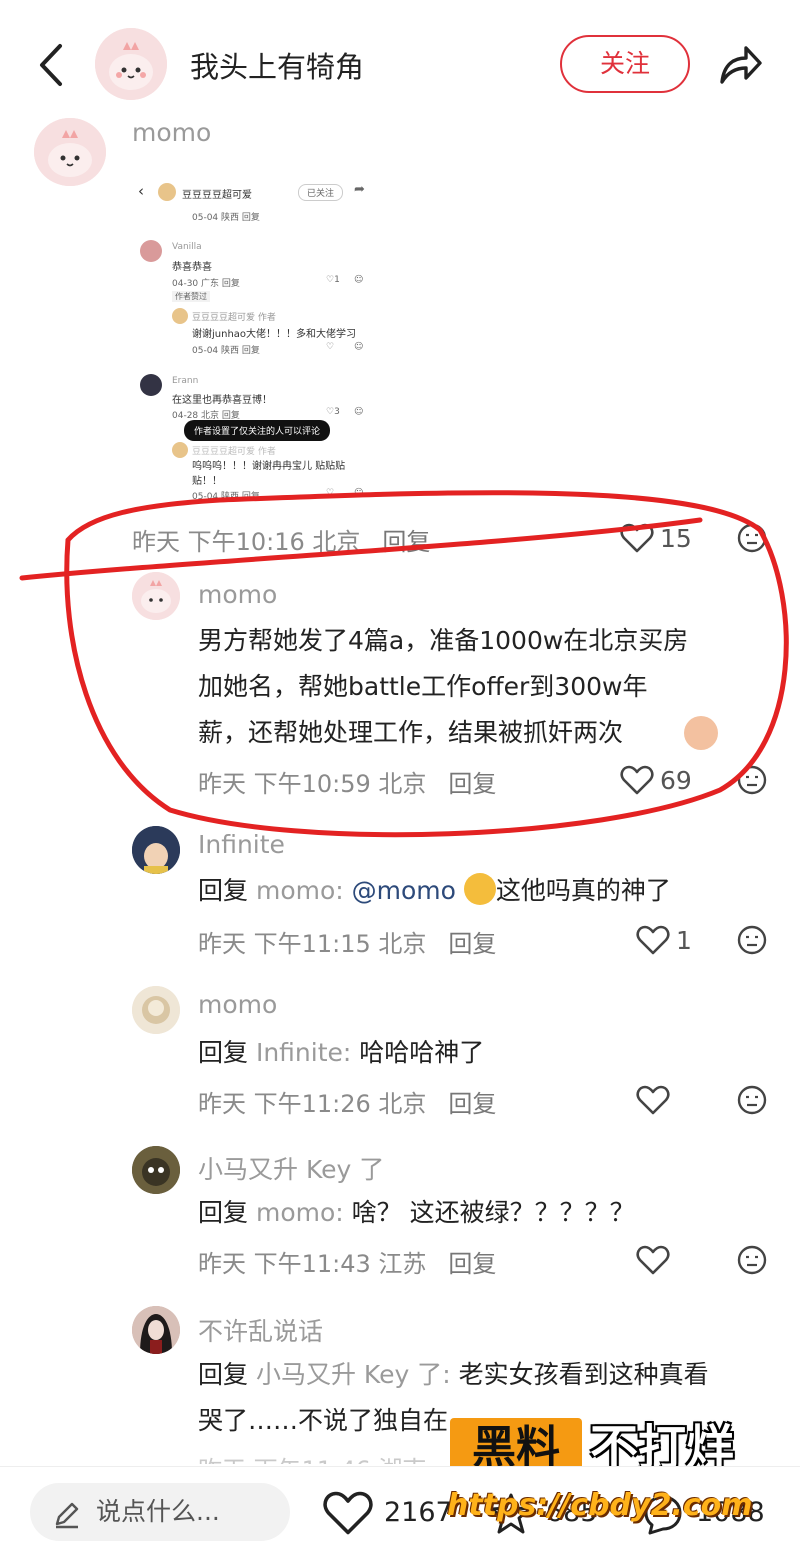 The image size is (800, 1553). What do you see at coordinates (274, 334) in the screenshot?
I see `embedded-text: 谢谢junhao大佬！！！多和大佬学习` at bounding box center [274, 334].